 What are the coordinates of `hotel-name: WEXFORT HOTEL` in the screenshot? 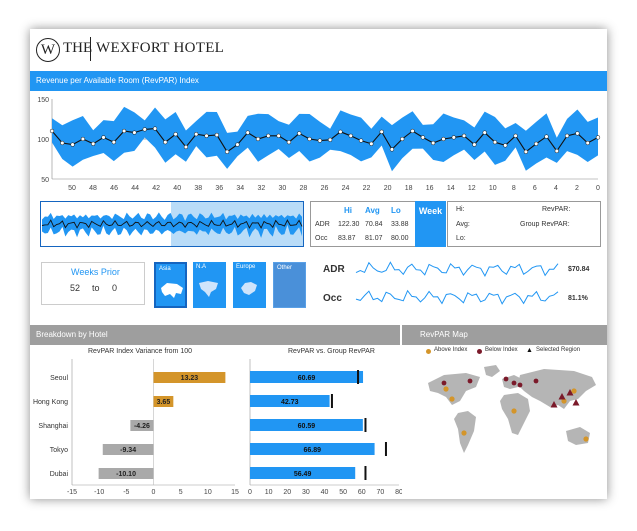 It's located at (160, 48).